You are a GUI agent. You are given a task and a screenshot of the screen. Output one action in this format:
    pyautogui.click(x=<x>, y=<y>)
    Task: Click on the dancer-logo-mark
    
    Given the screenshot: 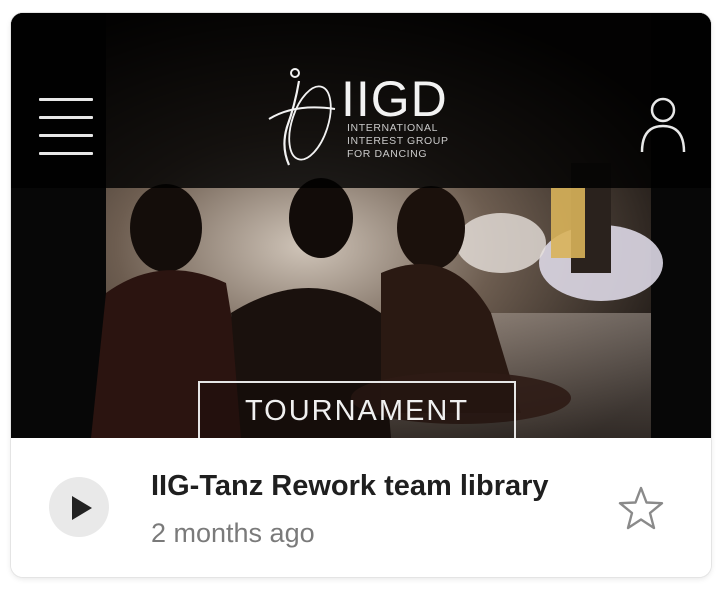 What is the action you would take?
    pyautogui.click(x=302, y=117)
    